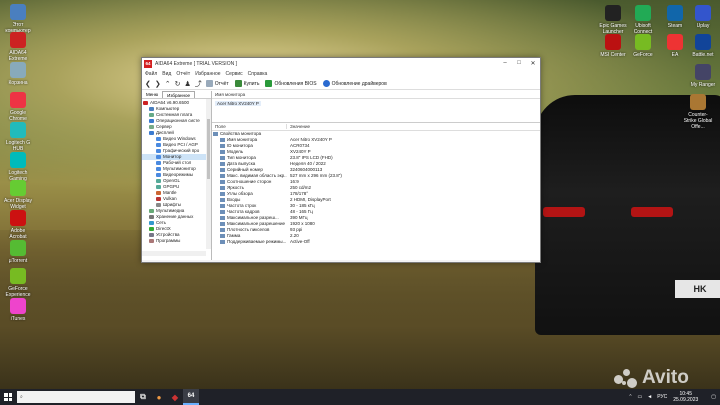  I want to click on menu-report: Отчёт, so click(183, 74).